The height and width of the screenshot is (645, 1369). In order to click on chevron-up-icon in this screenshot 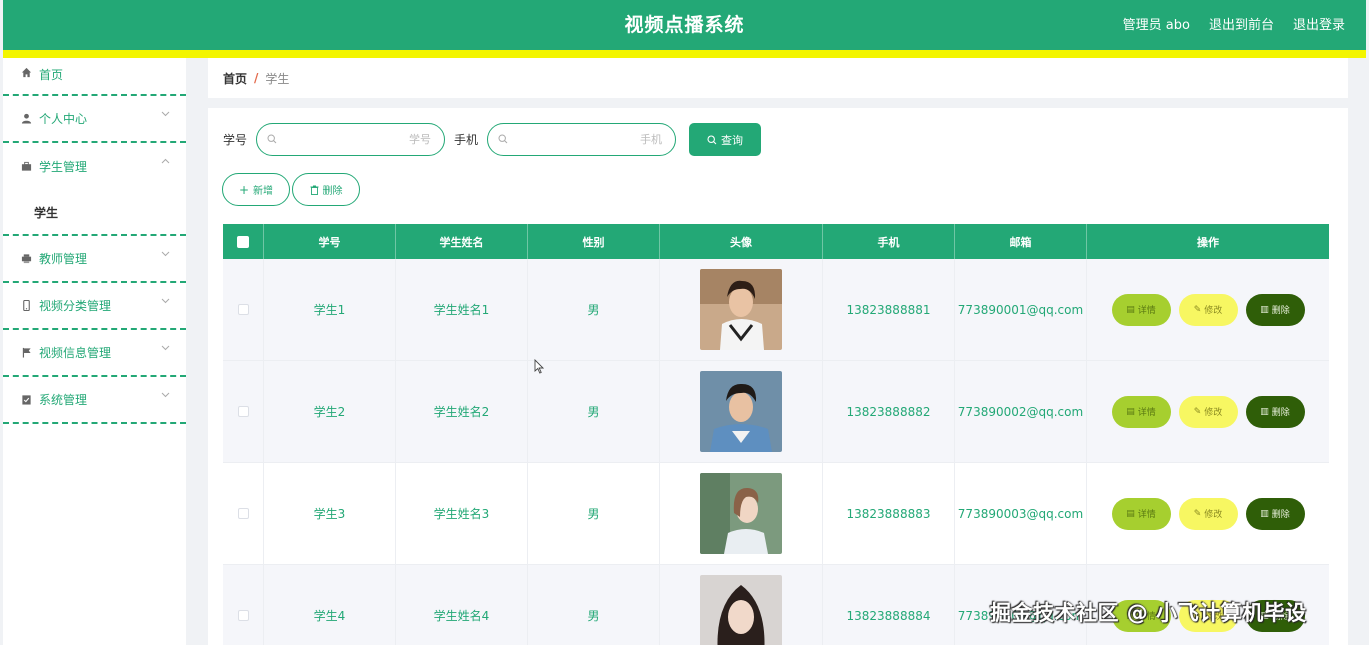, I will do `click(165, 162)`.